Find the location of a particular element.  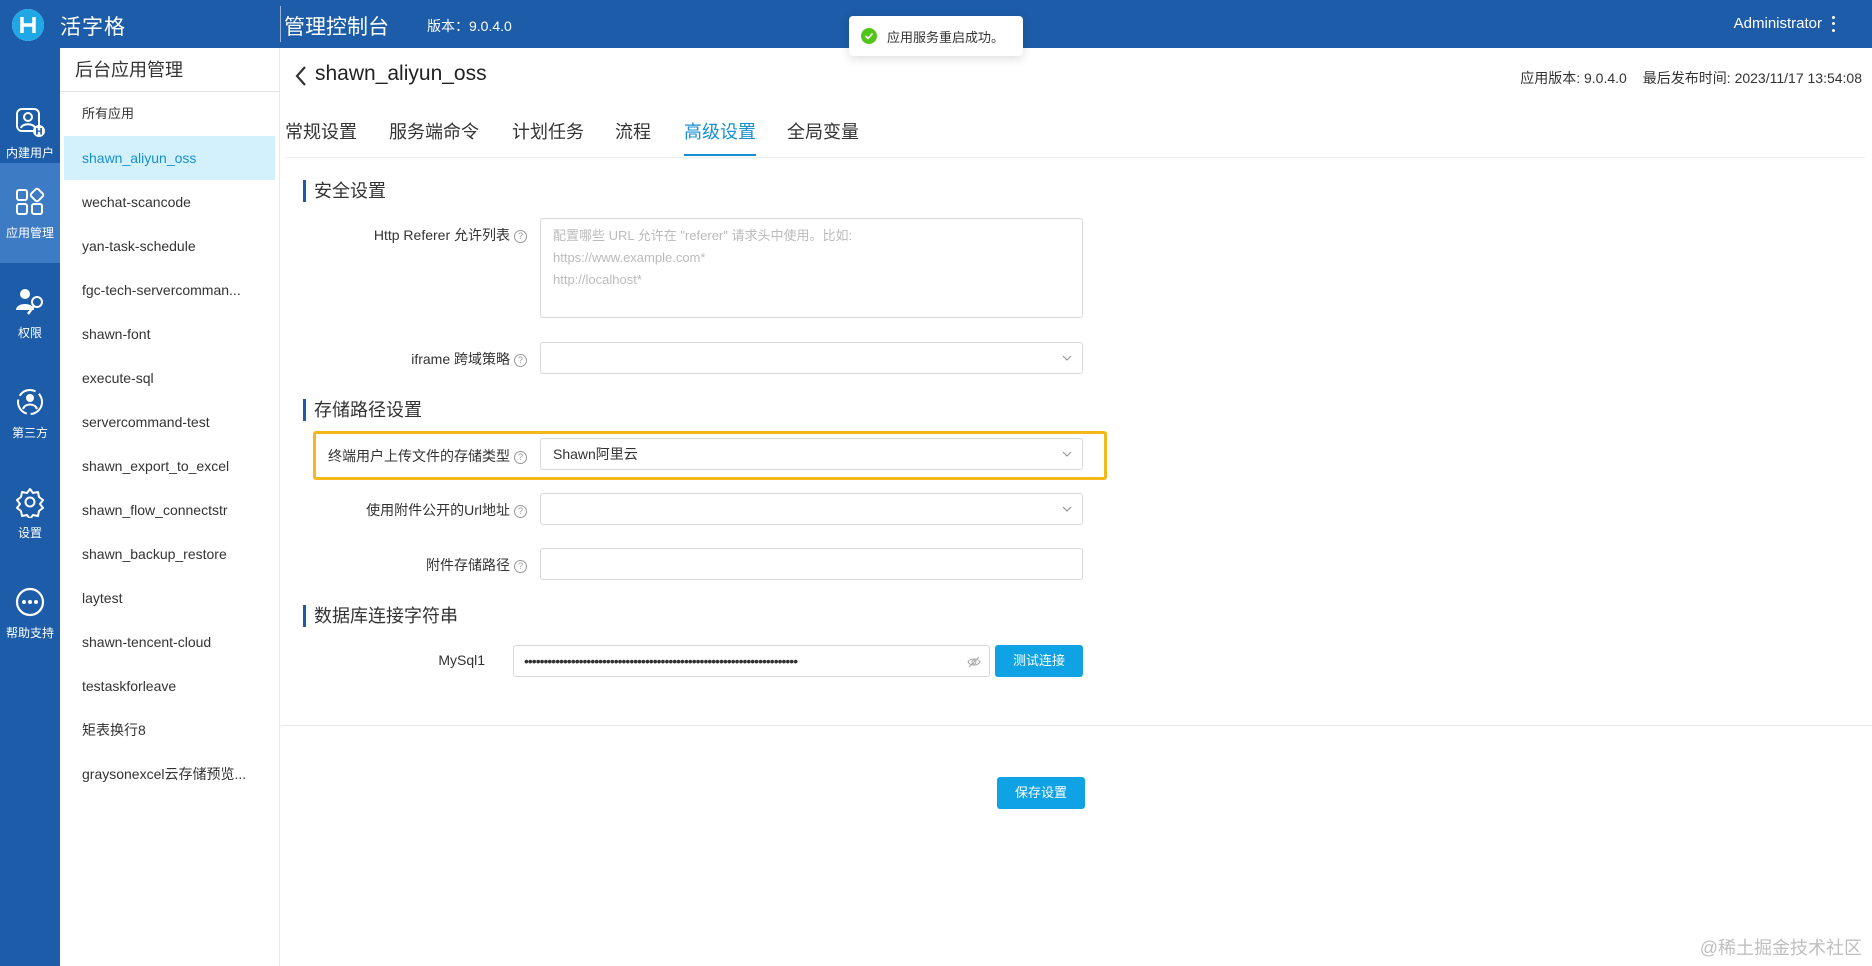

more-vertical-icon is located at coordinates (1833, 24).